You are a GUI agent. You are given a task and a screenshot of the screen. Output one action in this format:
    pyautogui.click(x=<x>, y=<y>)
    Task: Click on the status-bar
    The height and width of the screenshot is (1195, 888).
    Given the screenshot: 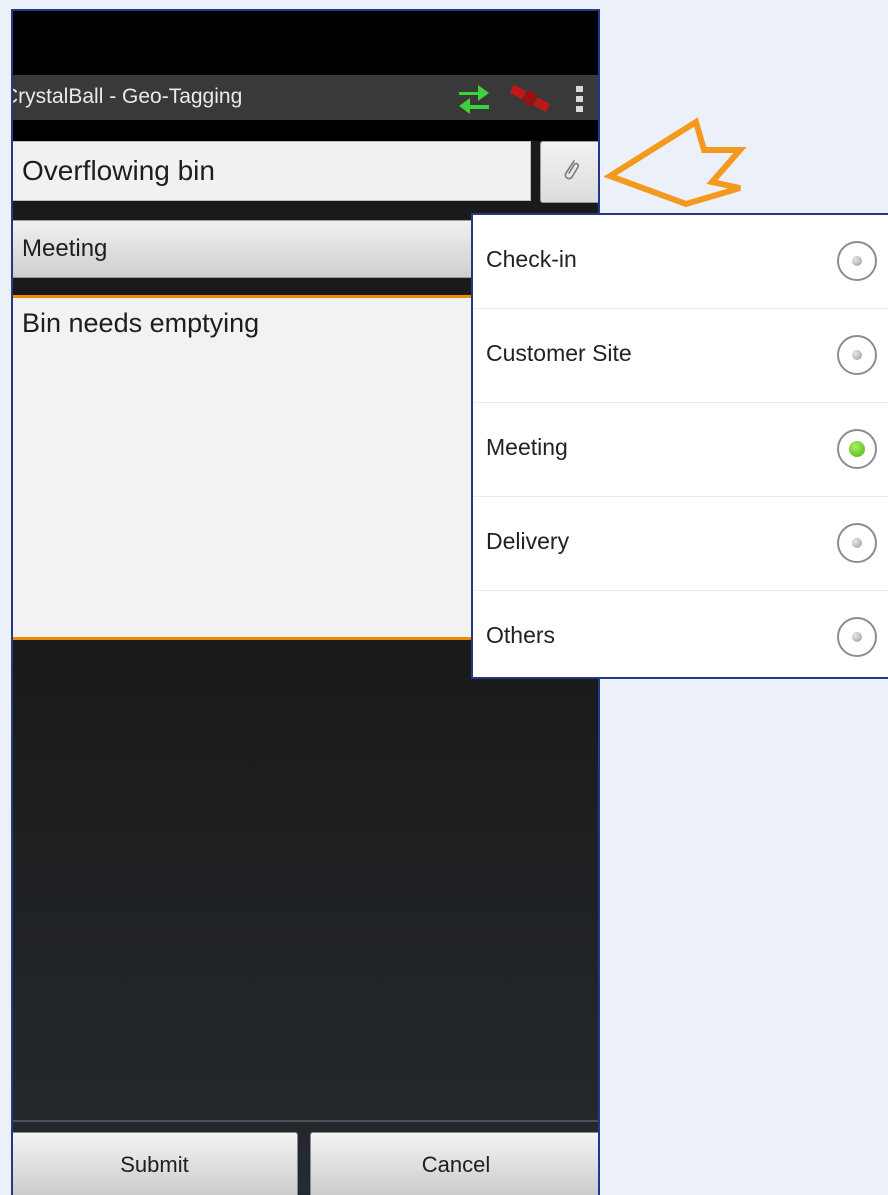 What is the action you would take?
    pyautogui.click(x=305, y=43)
    